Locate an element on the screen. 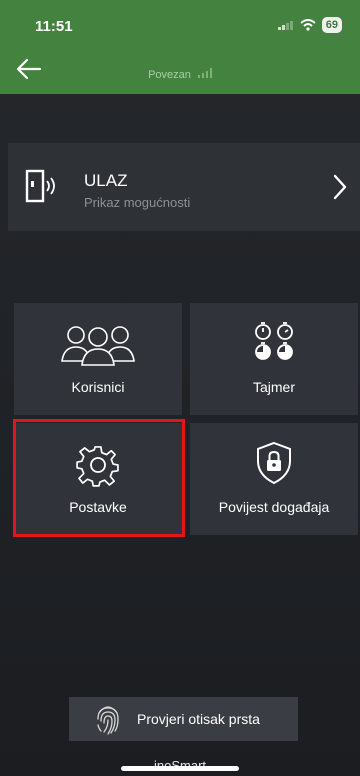  users-icon is located at coordinates (98, 346).